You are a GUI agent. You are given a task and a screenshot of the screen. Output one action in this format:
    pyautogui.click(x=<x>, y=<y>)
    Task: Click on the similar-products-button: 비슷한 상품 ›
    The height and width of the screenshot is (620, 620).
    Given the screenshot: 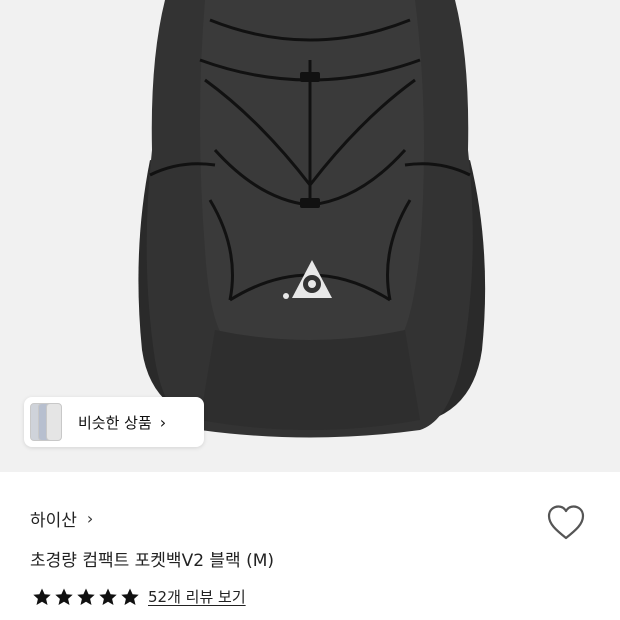 What is the action you would take?
    pyautogui.click(x=114, y=422)
    